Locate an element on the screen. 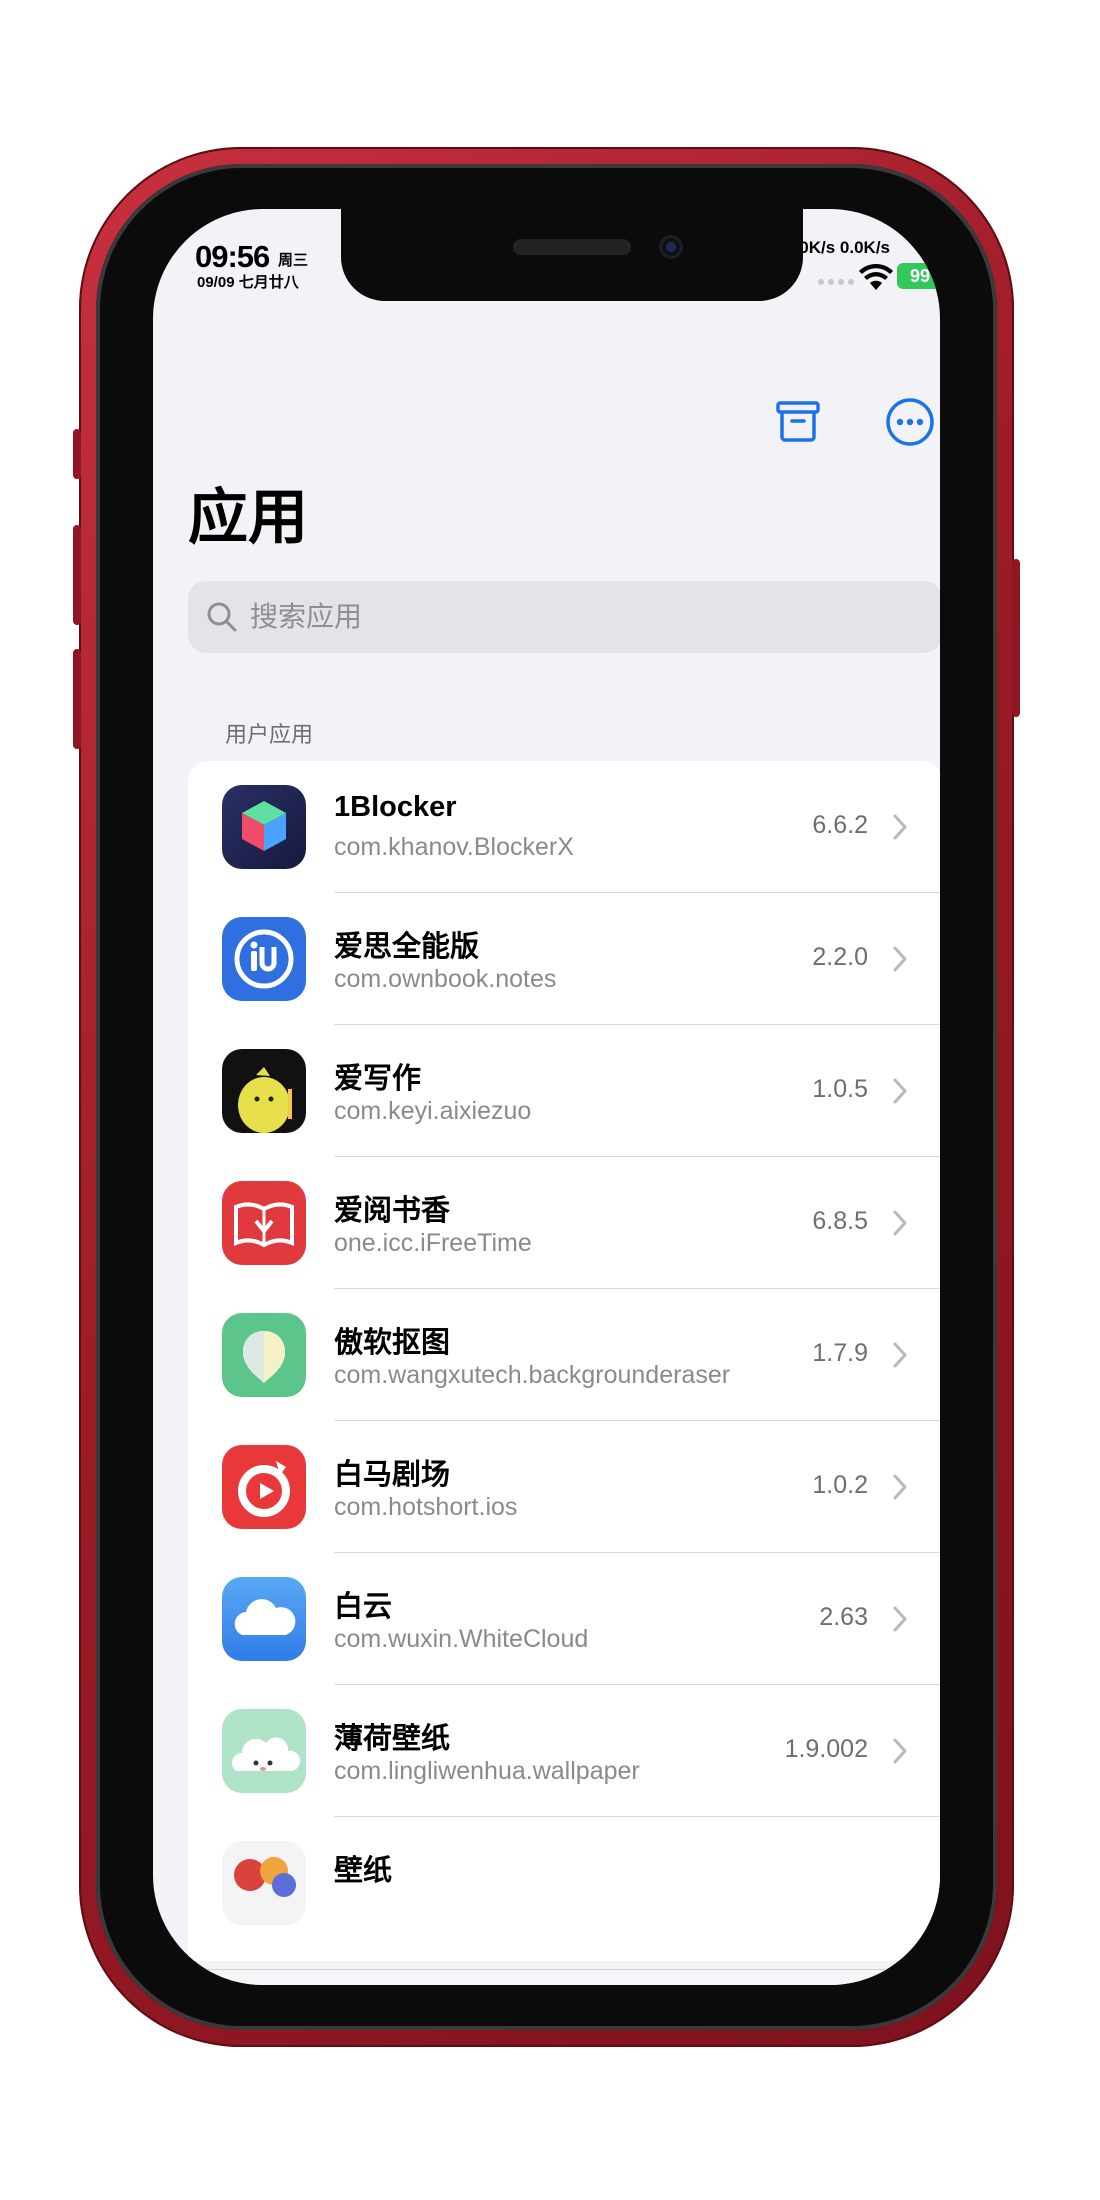  app-version: 6.6.2 is located at coordinates (840, 825).